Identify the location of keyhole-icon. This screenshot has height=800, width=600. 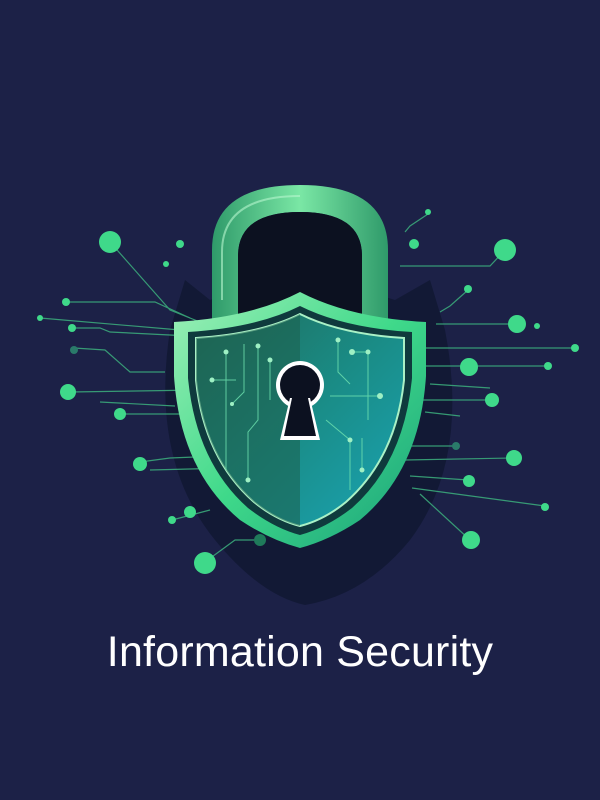
(300, 400).